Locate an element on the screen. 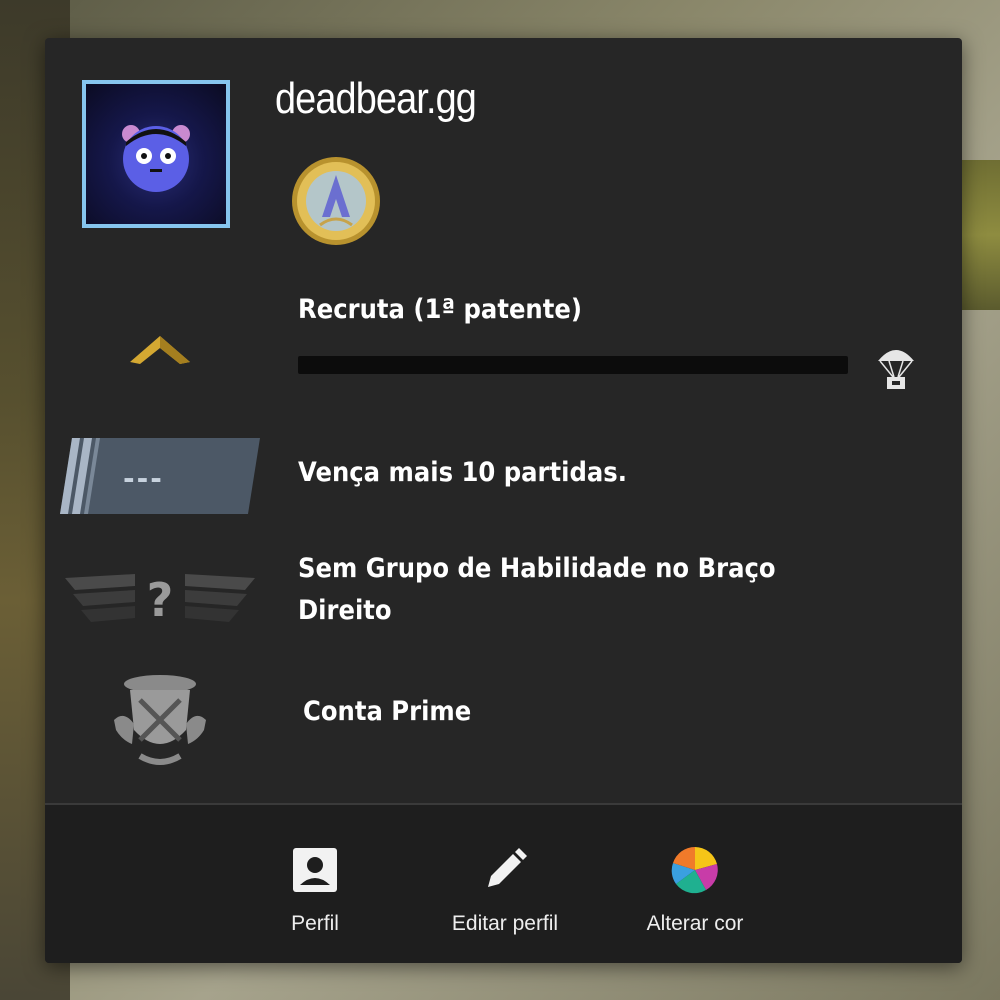  care-package-icon is located at coordinates (896, 367).